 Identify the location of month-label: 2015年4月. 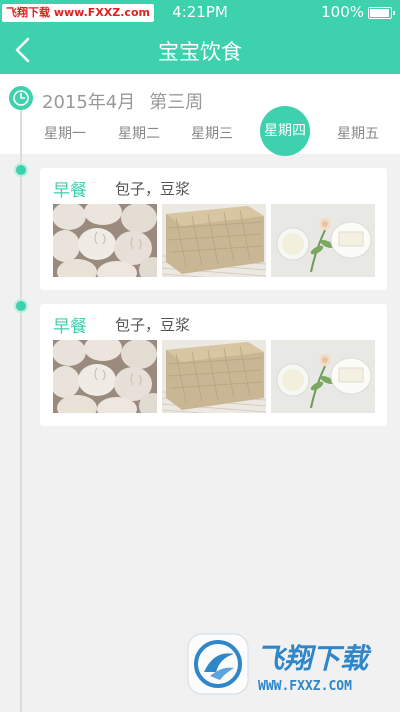
(89, 102).